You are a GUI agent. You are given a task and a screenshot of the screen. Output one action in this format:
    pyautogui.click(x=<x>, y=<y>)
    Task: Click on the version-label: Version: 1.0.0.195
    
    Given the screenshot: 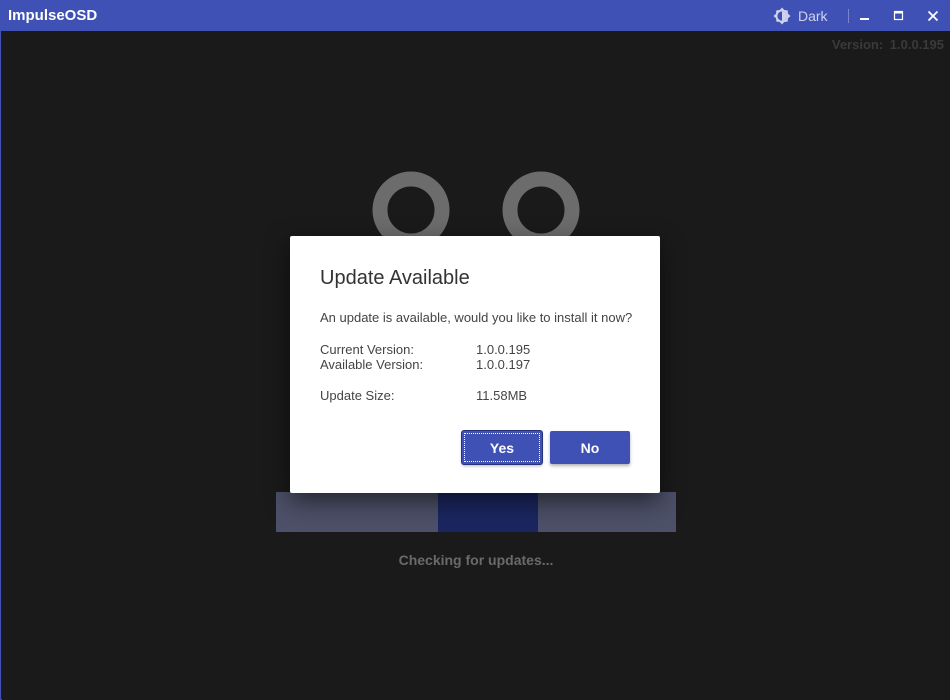 What is the action you would take?
    pyautogui.click(x=887, y=44)
    